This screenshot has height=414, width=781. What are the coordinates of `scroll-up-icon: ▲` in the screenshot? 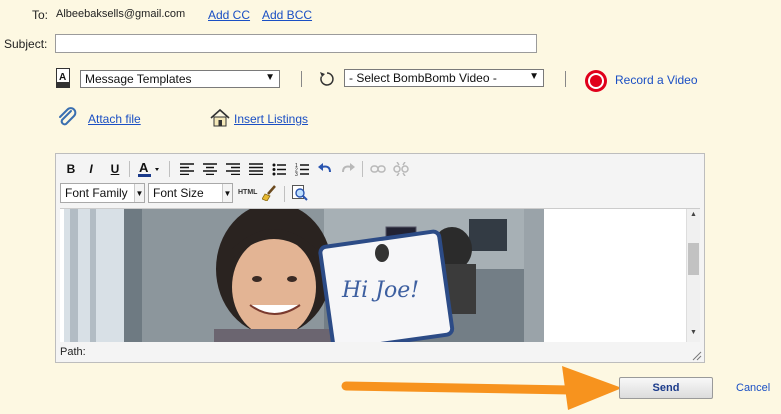 It's located at (693, 214).